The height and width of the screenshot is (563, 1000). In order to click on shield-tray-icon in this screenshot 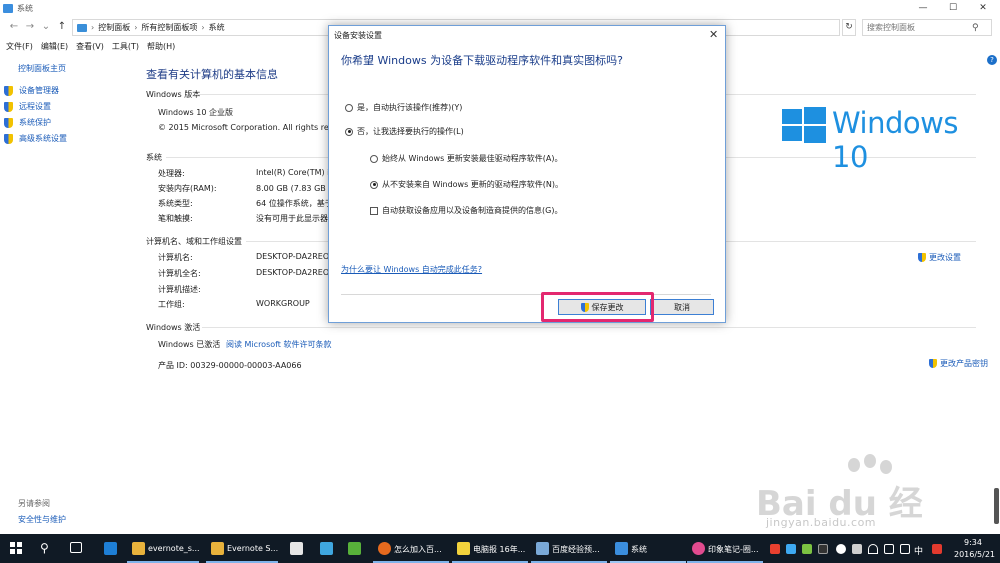, I will do `click(841, 549)`.